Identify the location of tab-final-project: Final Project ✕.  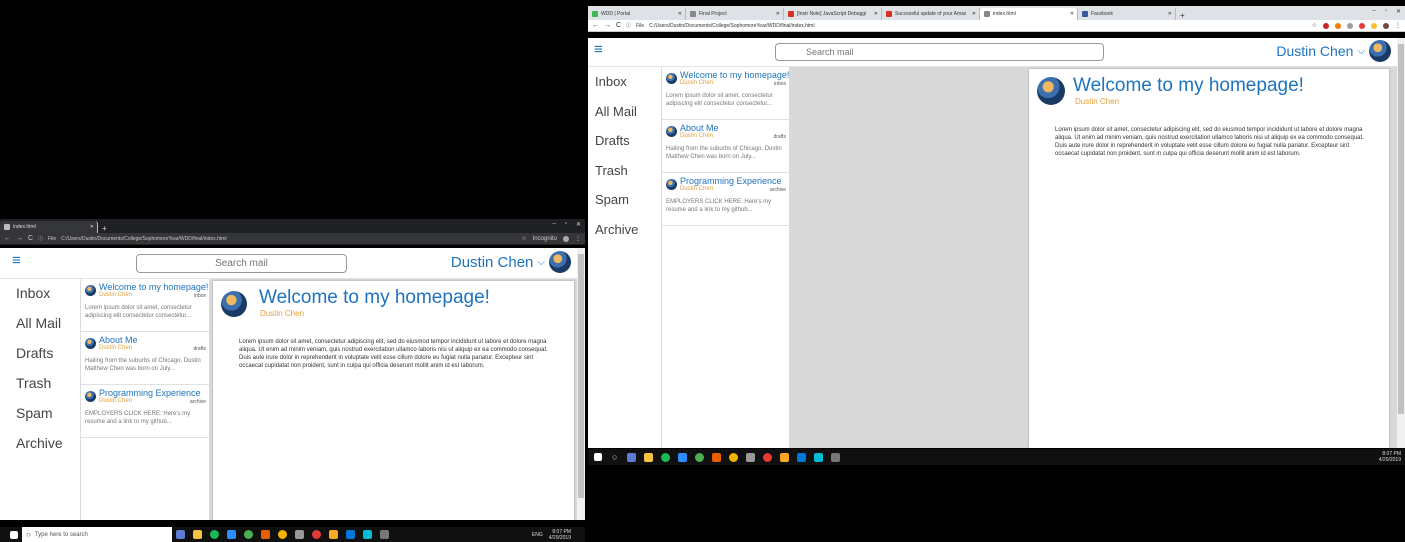
(735, 14).